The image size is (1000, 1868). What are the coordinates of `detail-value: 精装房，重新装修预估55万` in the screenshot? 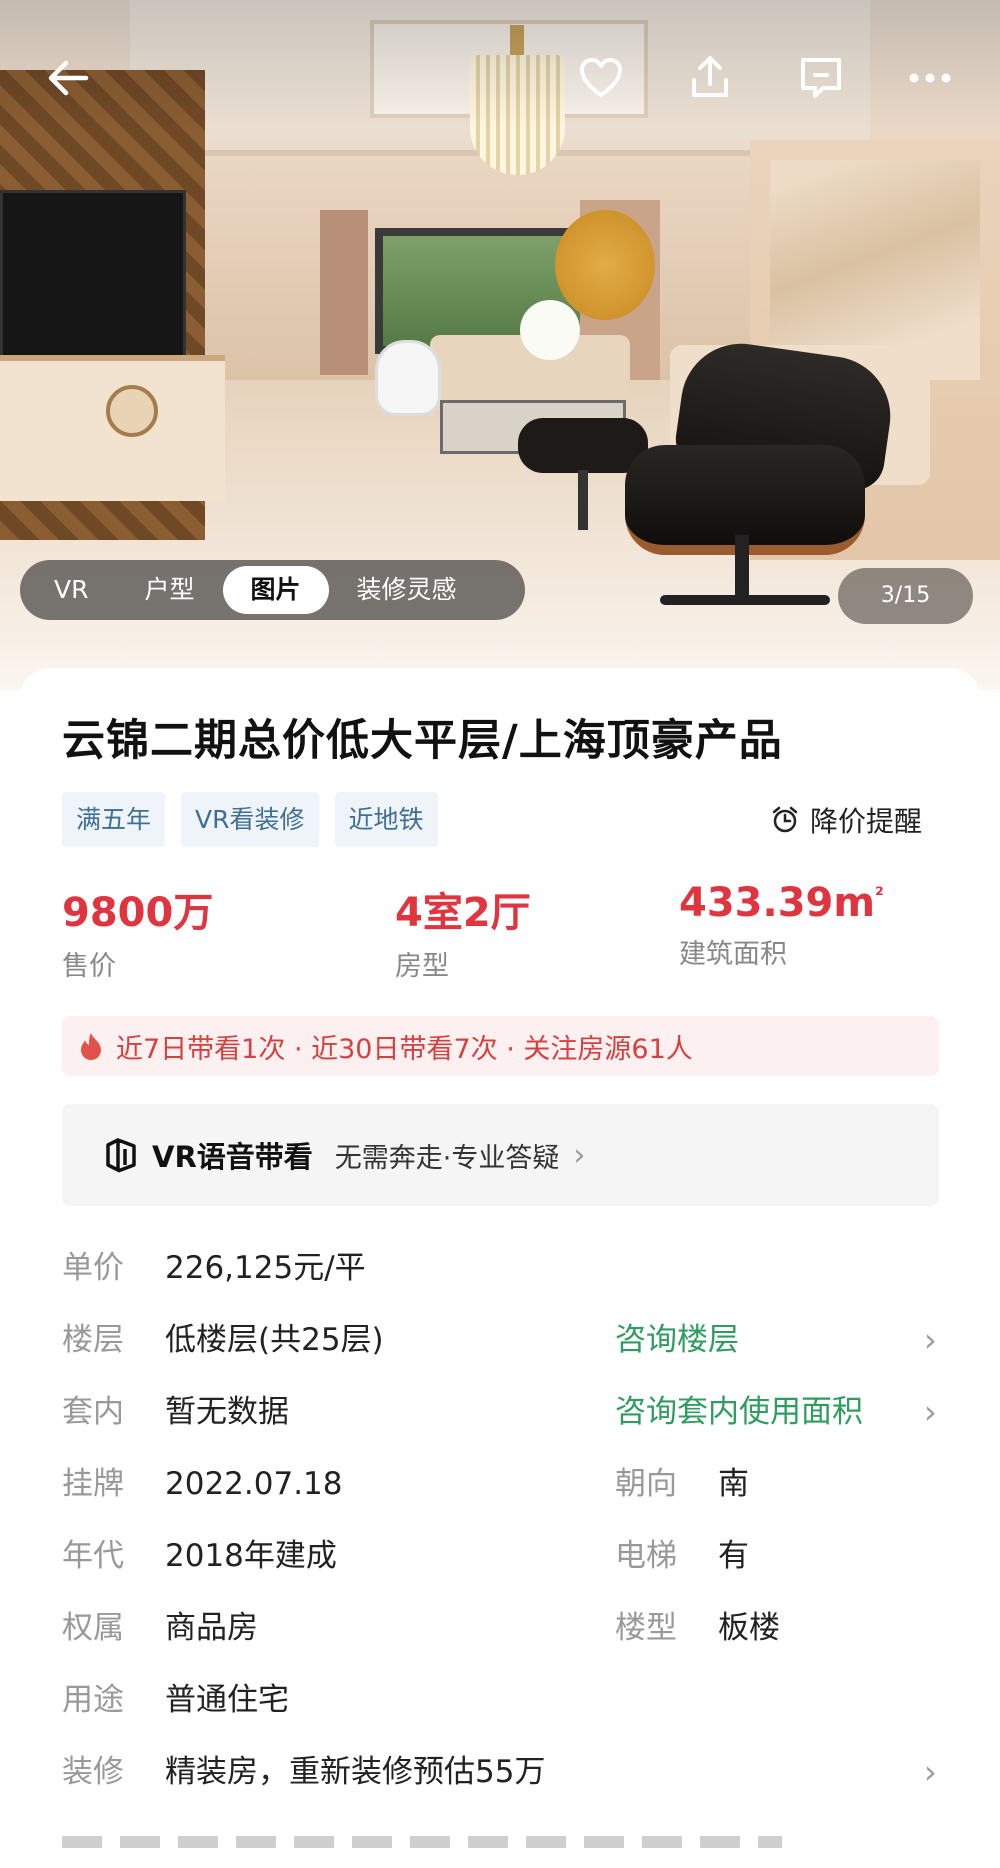 It's located at (355, 1772).